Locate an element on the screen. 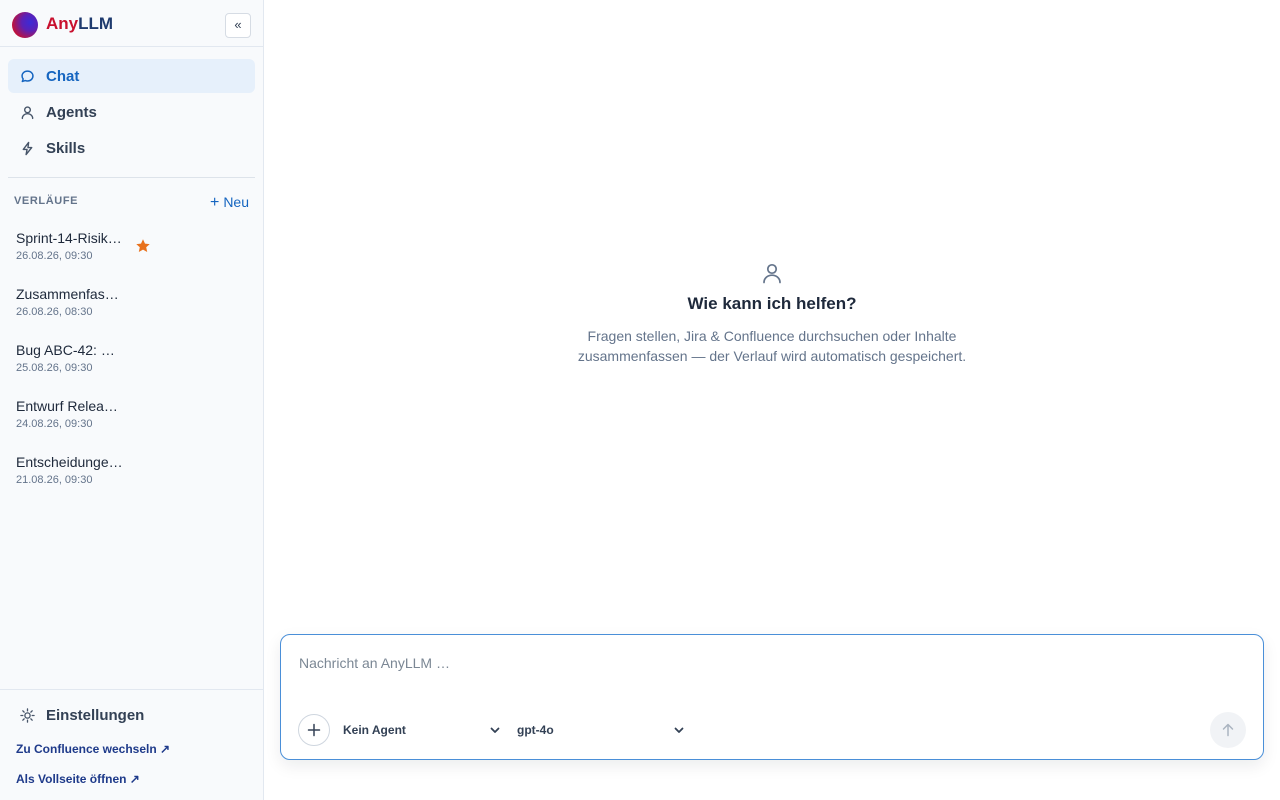 The height and width of the screenshot is (800, 1280). app-title-part1: Any is located at coordinates (62, 23).